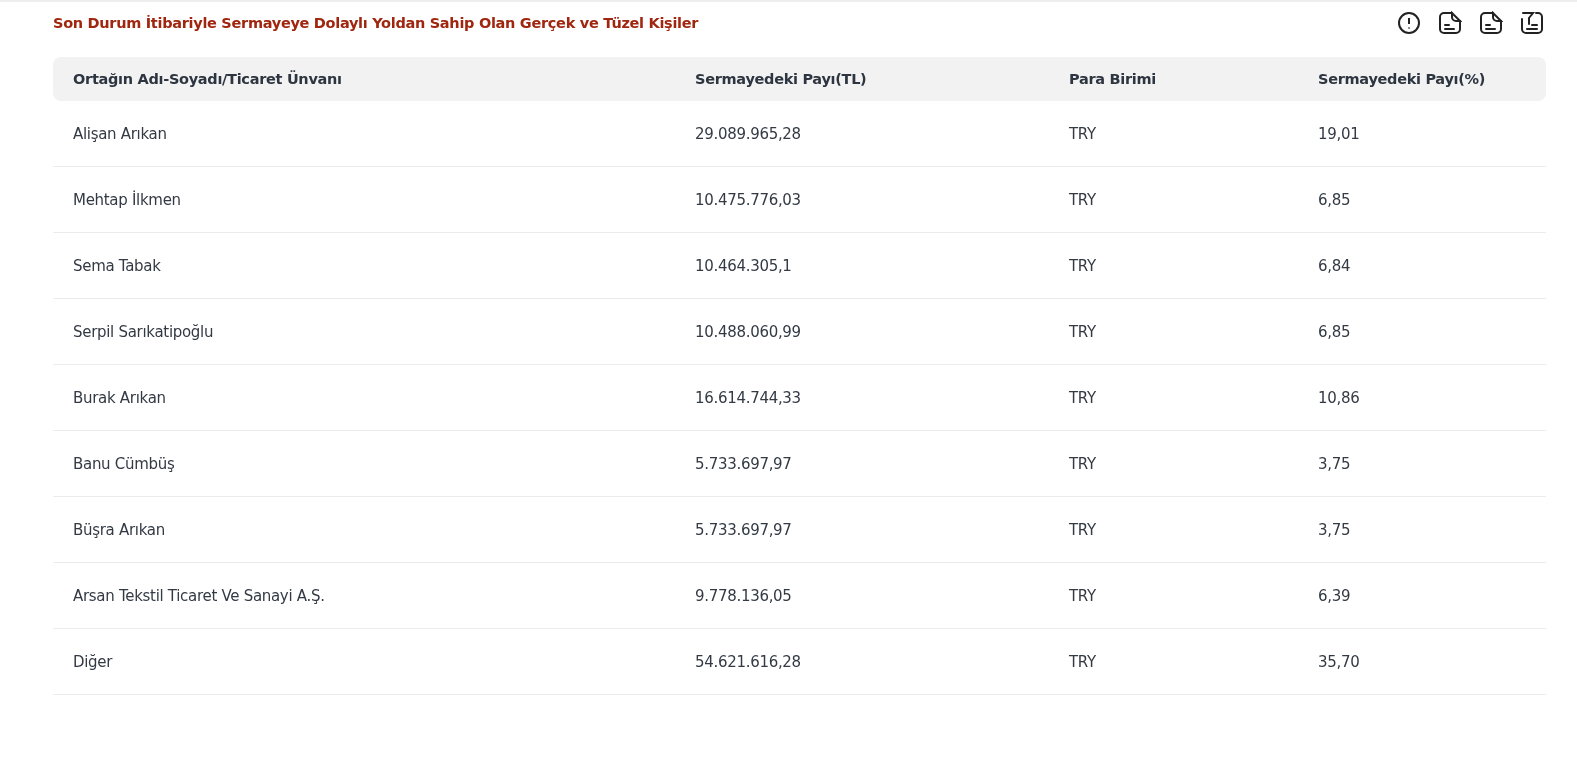  What do you see at coordinates (1339, 661) in the screenshot?
I see `table-cell-text: 35,70` at bounding box center [1339, 661].